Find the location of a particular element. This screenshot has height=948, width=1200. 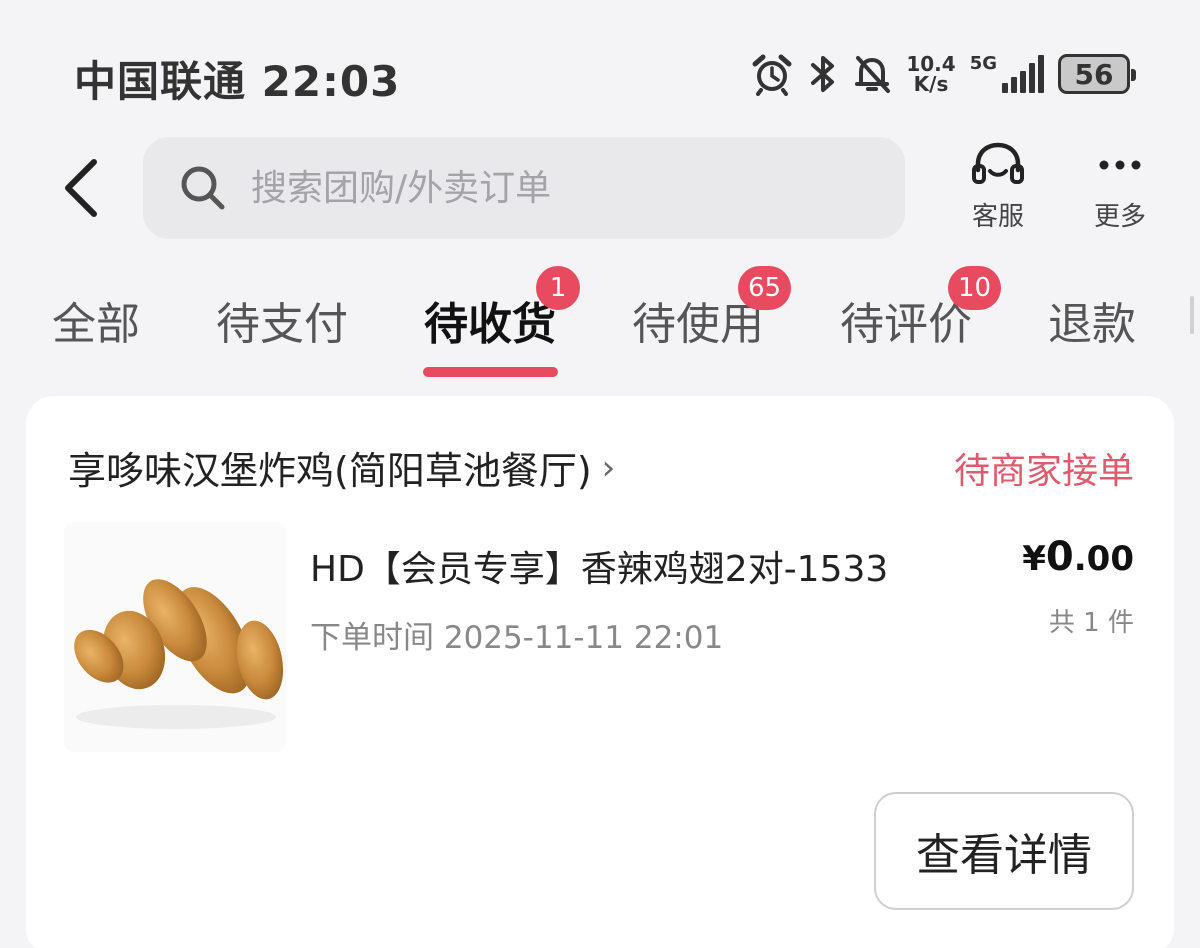

tab-label: 全部 is located at coordinates (96, 324).